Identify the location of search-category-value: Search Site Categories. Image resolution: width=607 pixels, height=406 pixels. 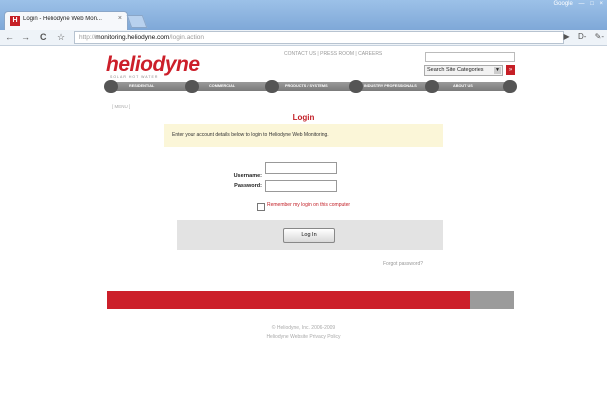
(455, 70).